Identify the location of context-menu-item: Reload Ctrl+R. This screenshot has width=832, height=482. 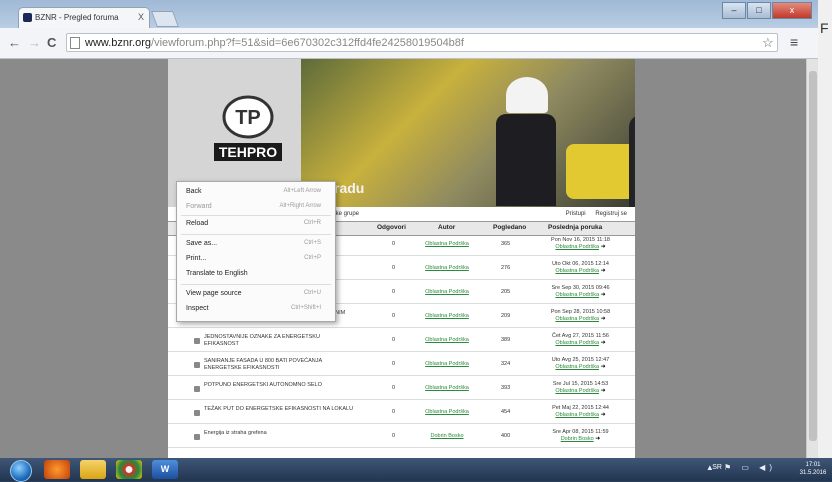
(256, 224).